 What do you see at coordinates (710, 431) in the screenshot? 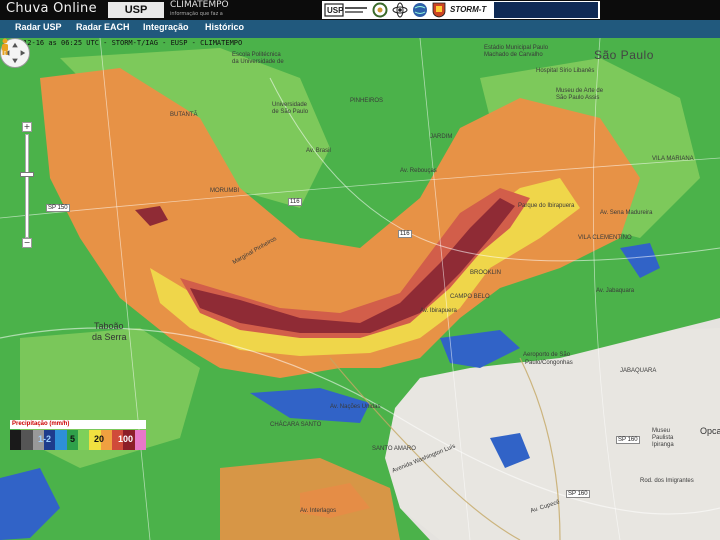
I see `label-opca: Opca` at bounding box center [710, 431].